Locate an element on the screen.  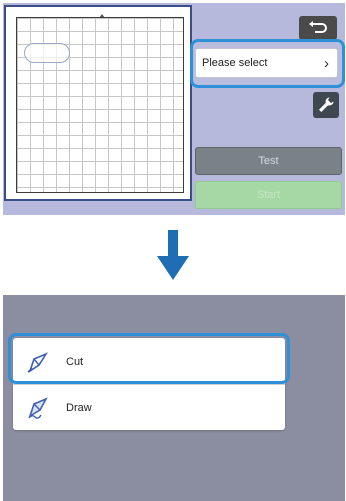
tool-select-button: Please select › is located at coordinates (266, 63).